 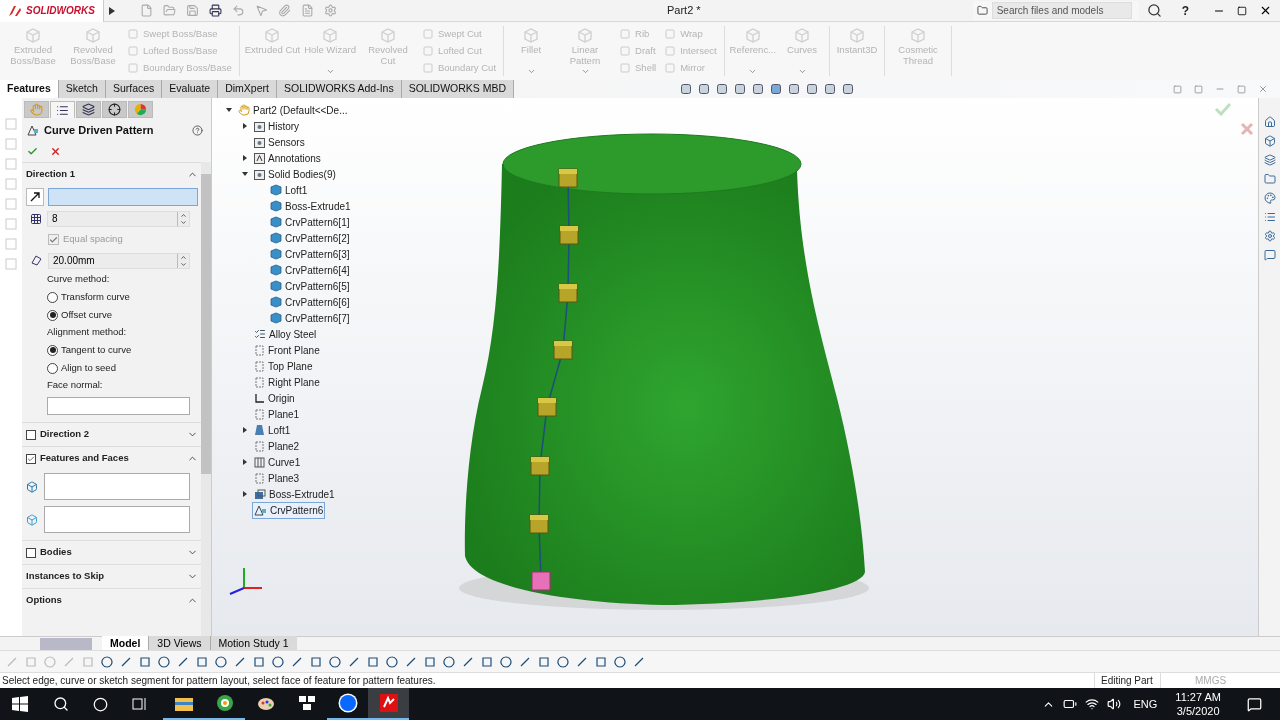 I want to click on tree-item: Alloy Steel, so click(x=285, y=334).